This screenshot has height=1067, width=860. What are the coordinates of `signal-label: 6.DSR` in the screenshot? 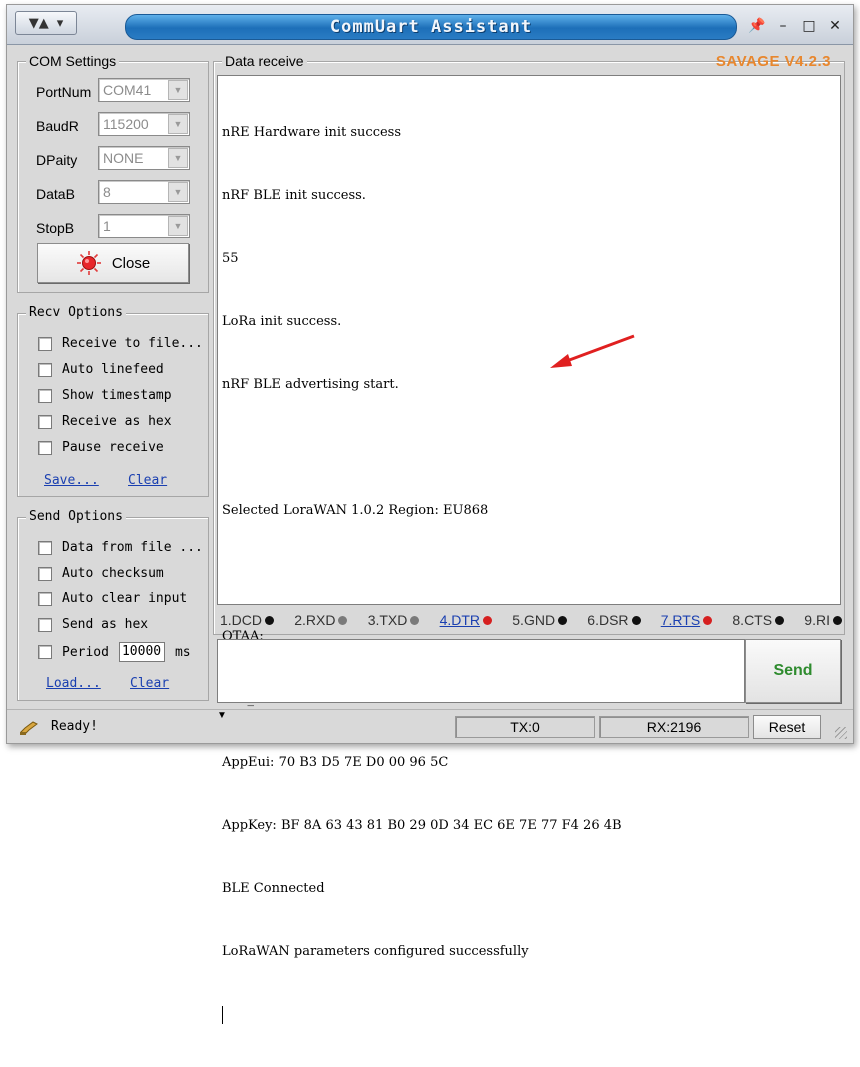 It's located at (608, 620).